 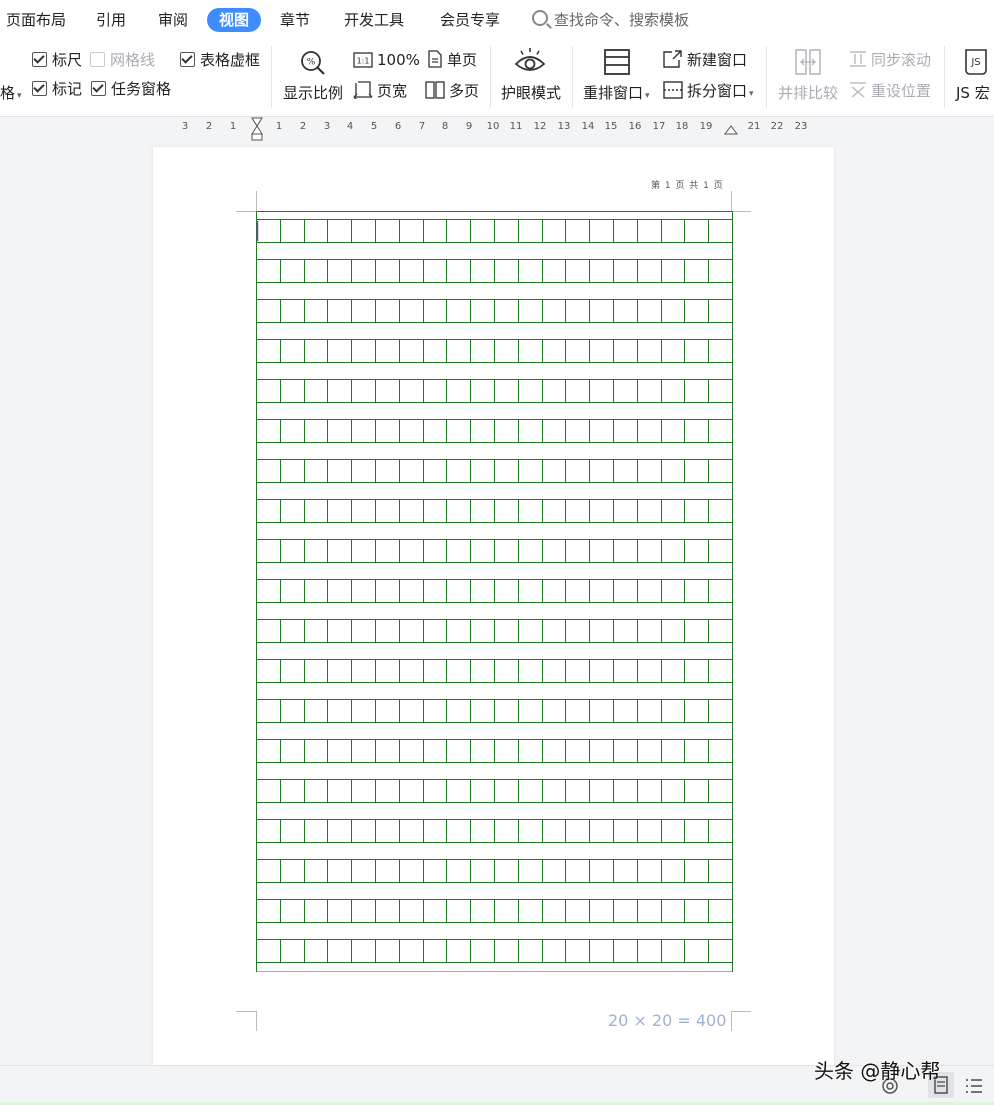 I want to click on grid-count-footer: 20 × 20 = 400, so click(x=667, y=1020).